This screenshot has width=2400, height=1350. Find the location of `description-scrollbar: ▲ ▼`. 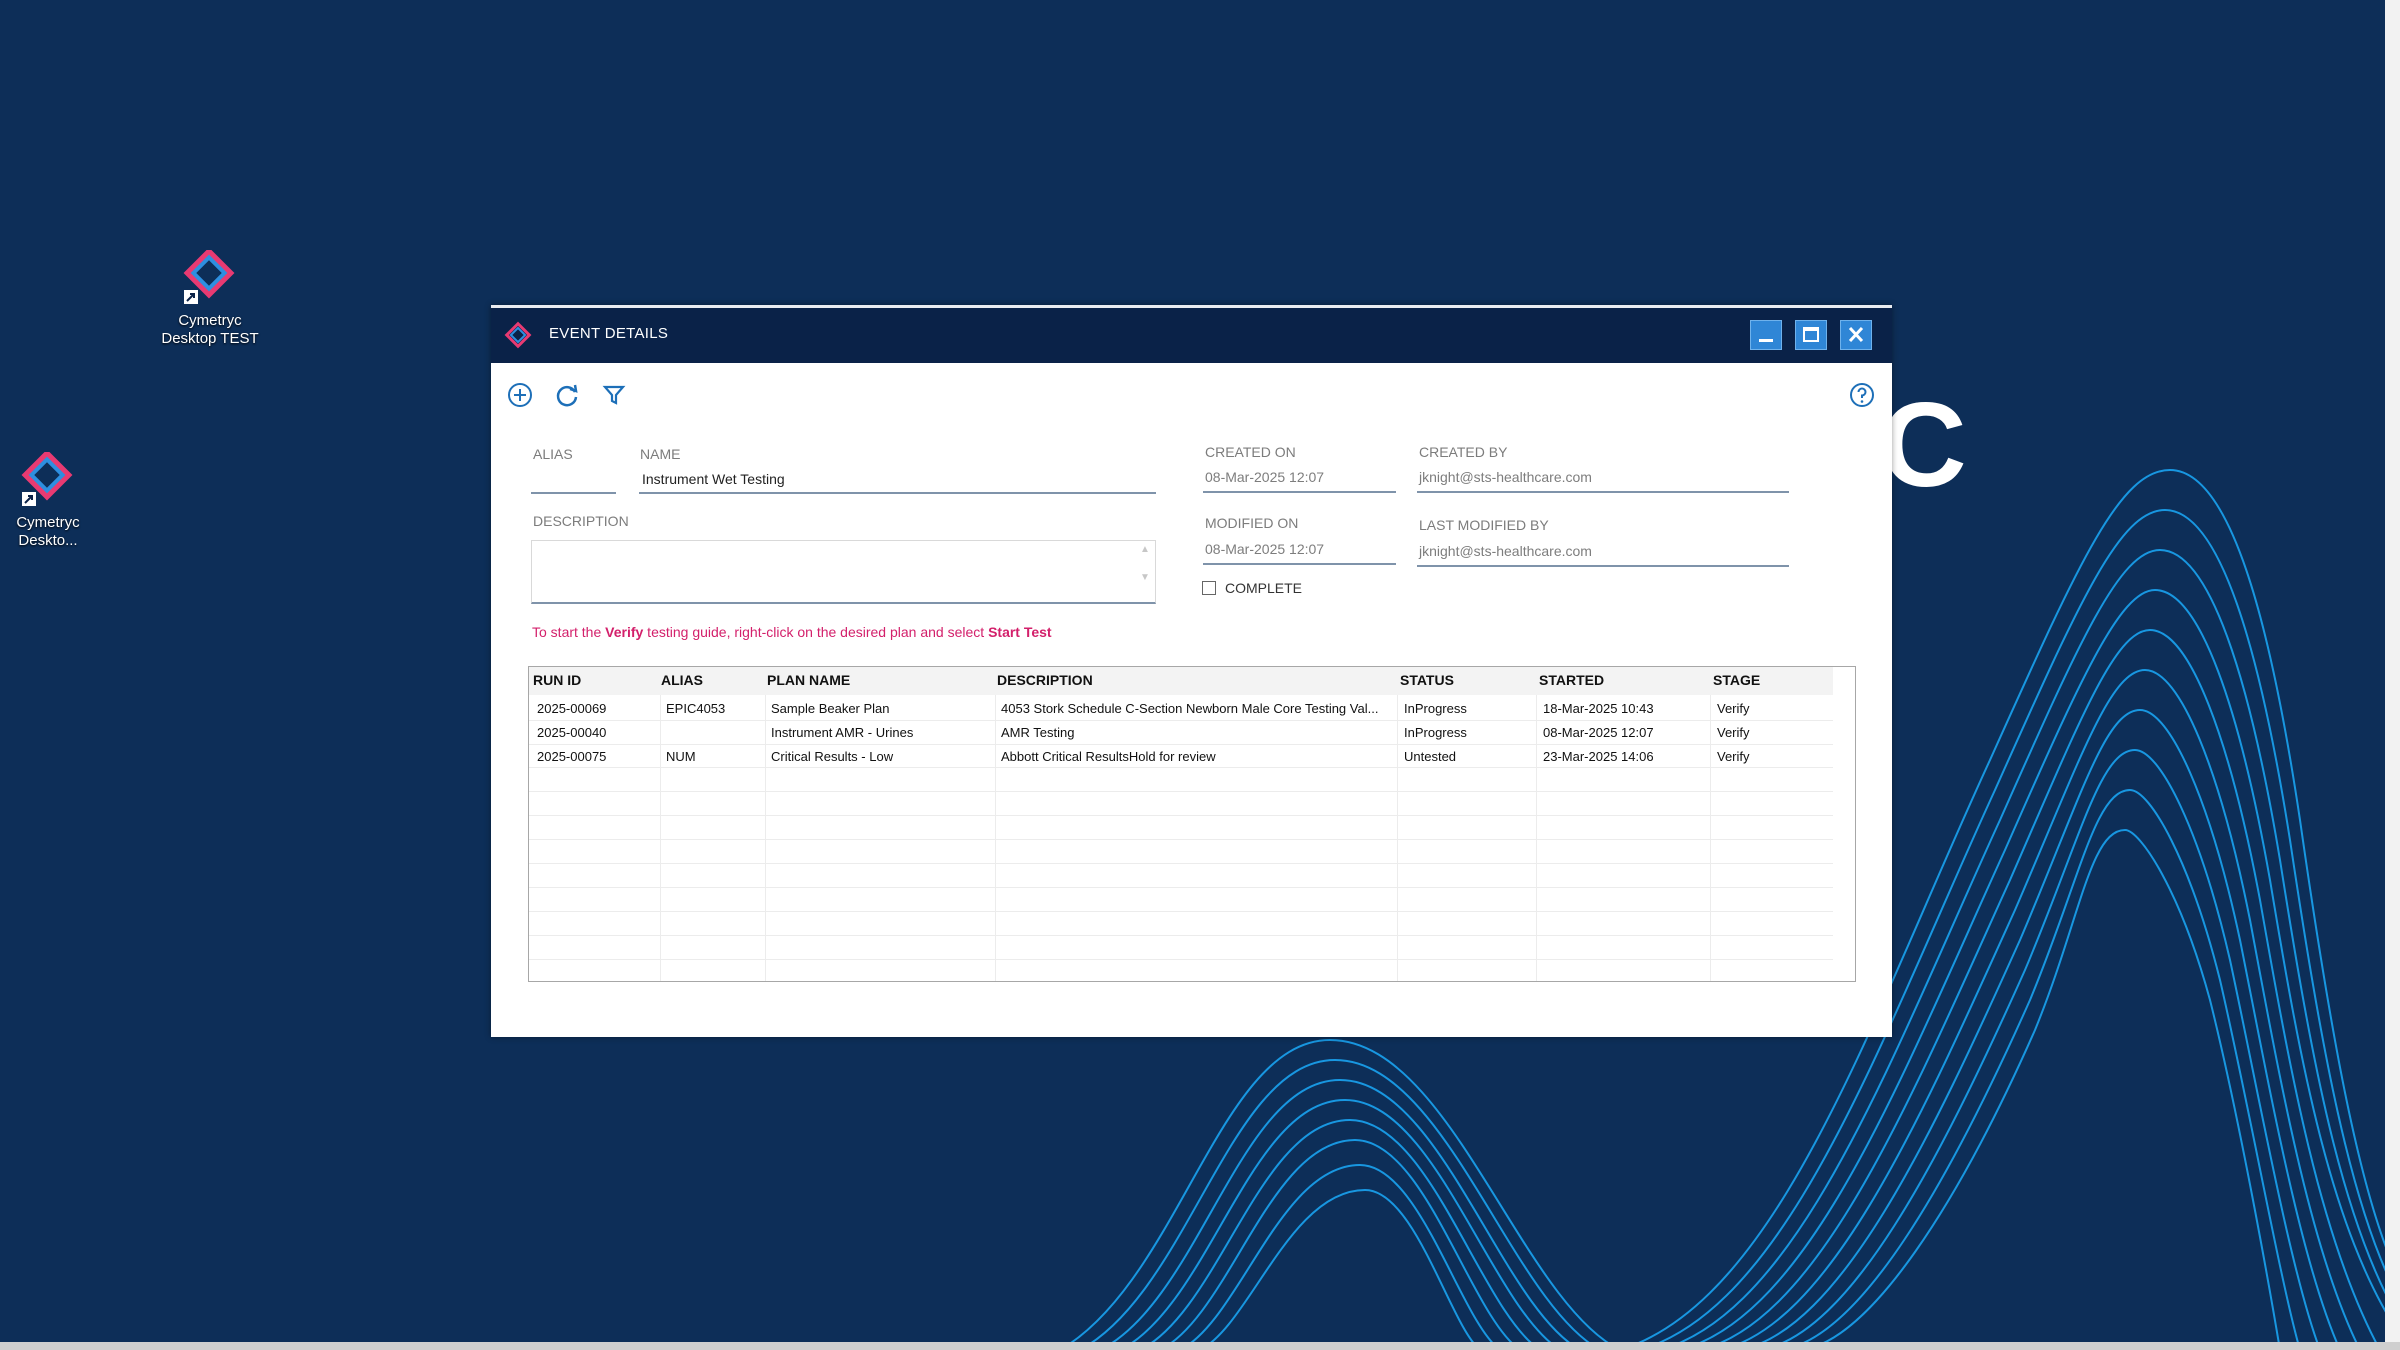

description-scrollbar: ▲ ▼ is located at coordinates (1145, 571).